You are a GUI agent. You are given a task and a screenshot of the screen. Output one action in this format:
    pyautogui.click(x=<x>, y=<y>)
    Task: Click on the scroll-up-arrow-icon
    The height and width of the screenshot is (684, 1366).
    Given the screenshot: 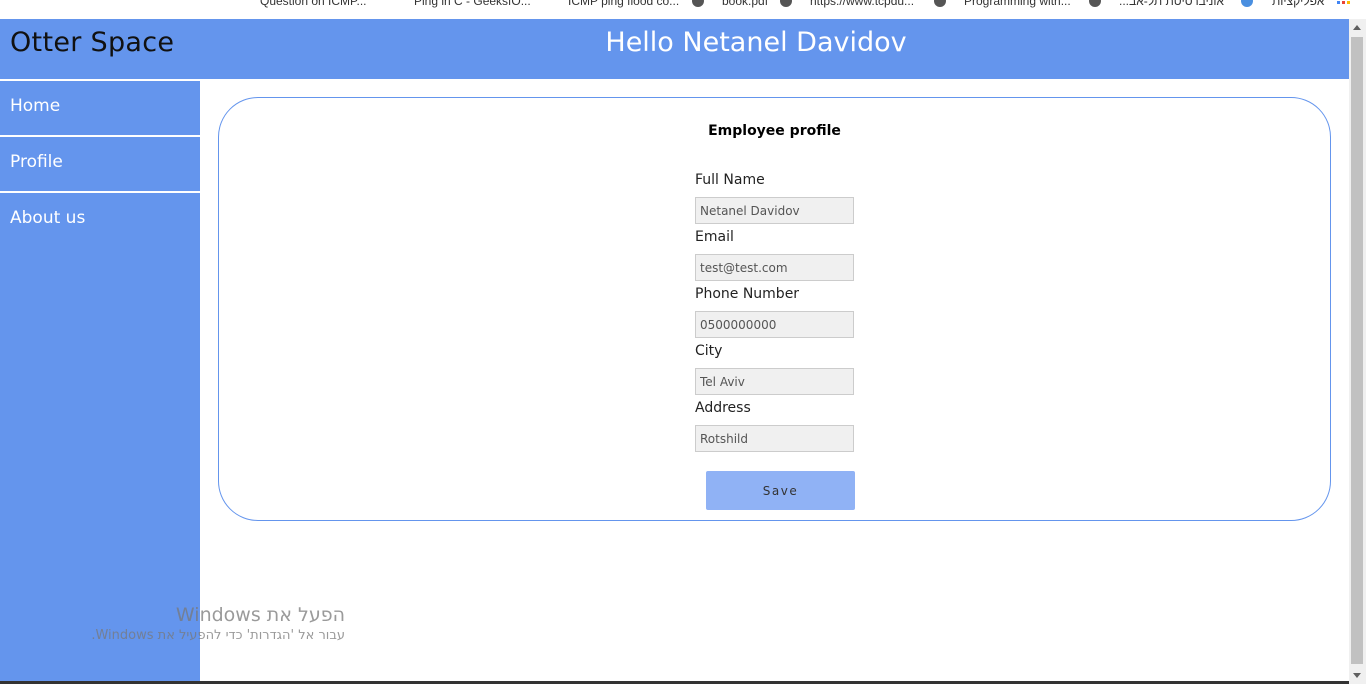 What is the action you would take?
    pyautogui.click(x=1357, y=27)
    